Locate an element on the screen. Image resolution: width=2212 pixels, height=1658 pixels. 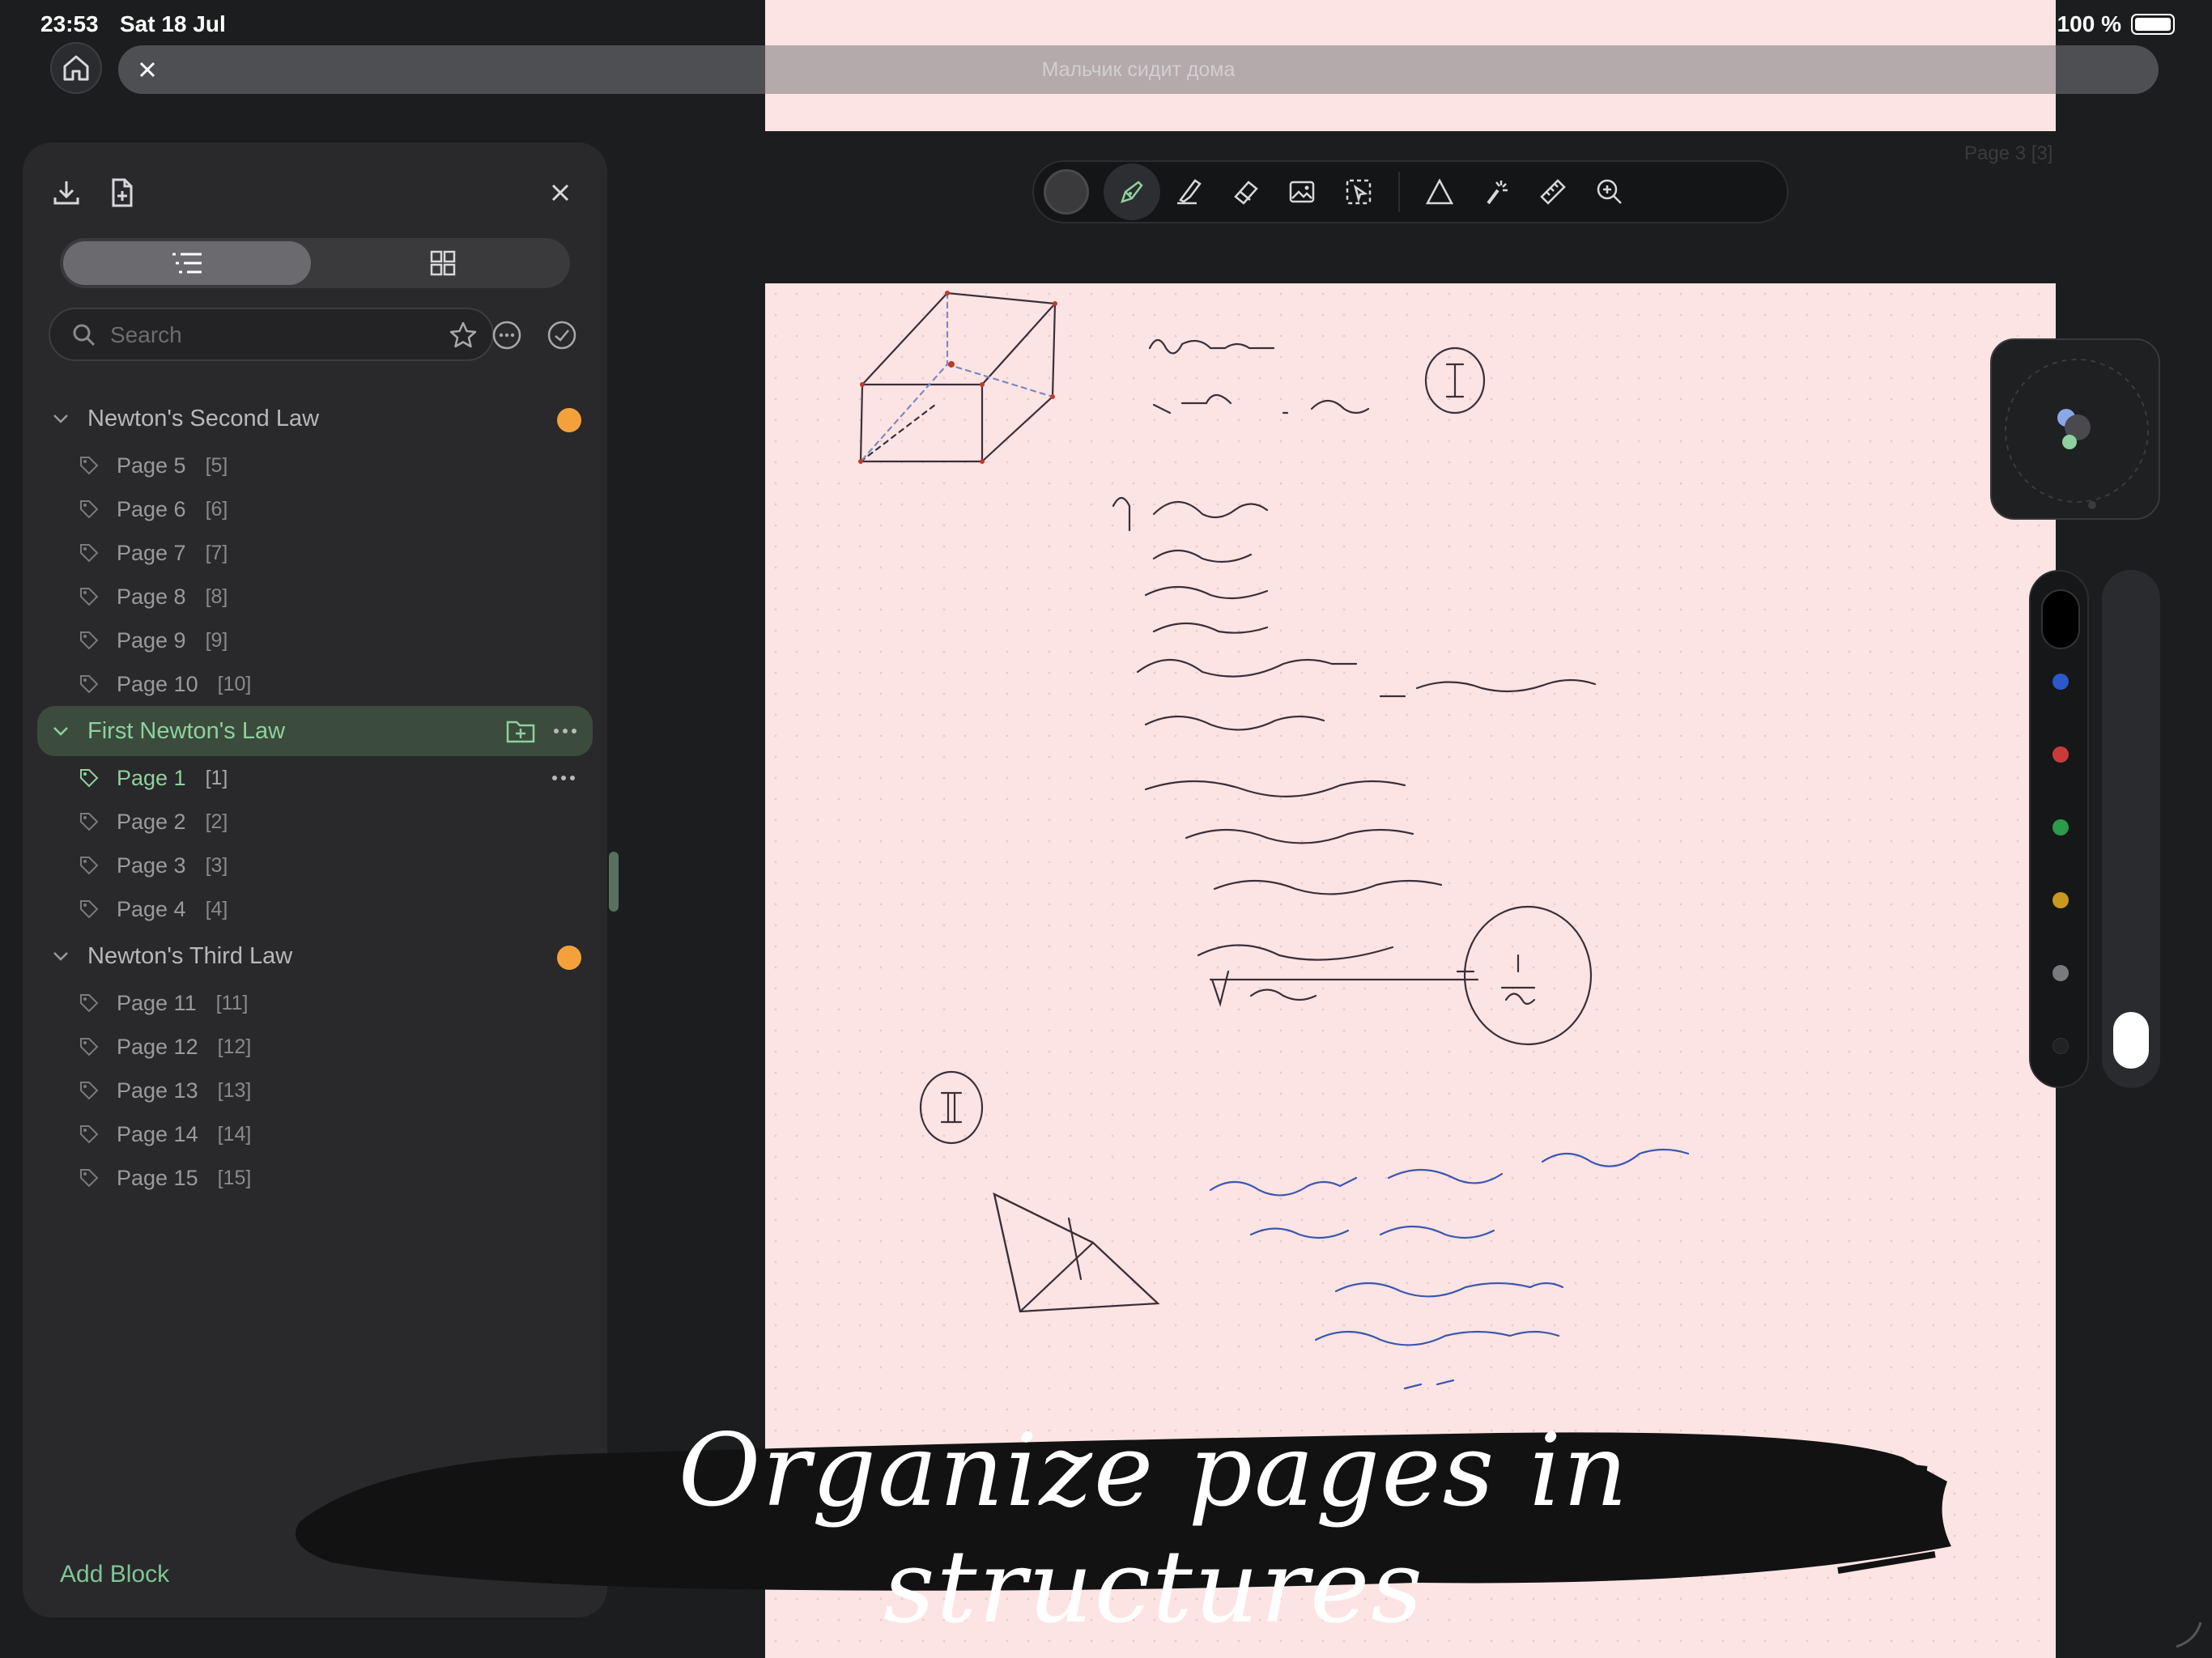
home-icon is located at coordinates (76, 68).